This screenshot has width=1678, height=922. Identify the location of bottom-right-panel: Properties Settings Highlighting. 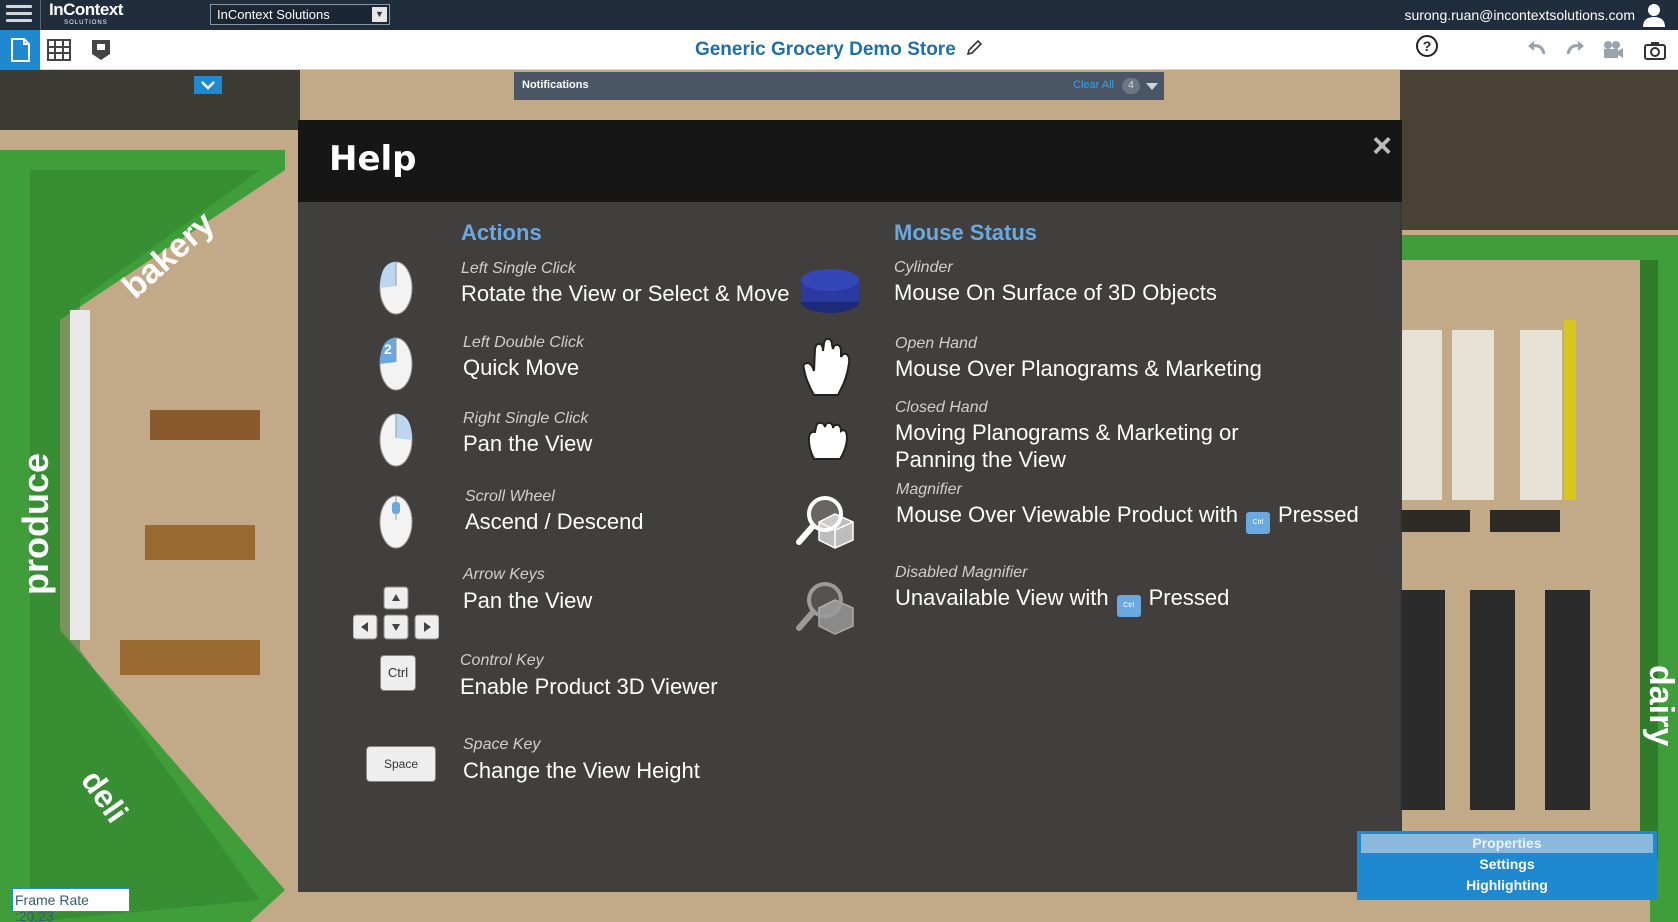
(1507, 865).